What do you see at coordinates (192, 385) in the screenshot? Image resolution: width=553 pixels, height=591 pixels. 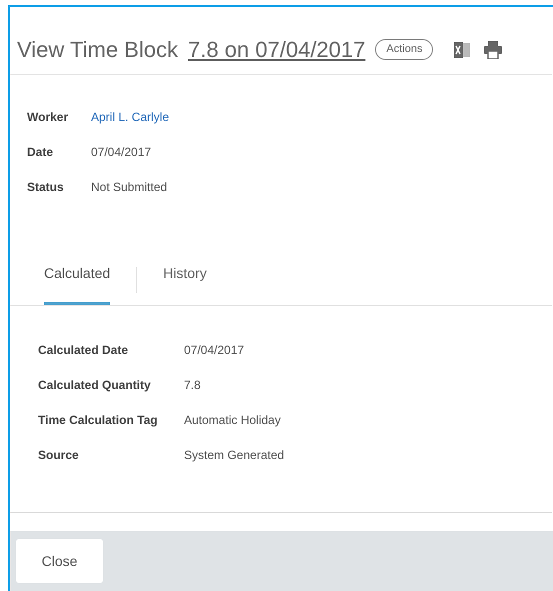 I see `detail-value: 7.8` at bounding box center [192, 385].